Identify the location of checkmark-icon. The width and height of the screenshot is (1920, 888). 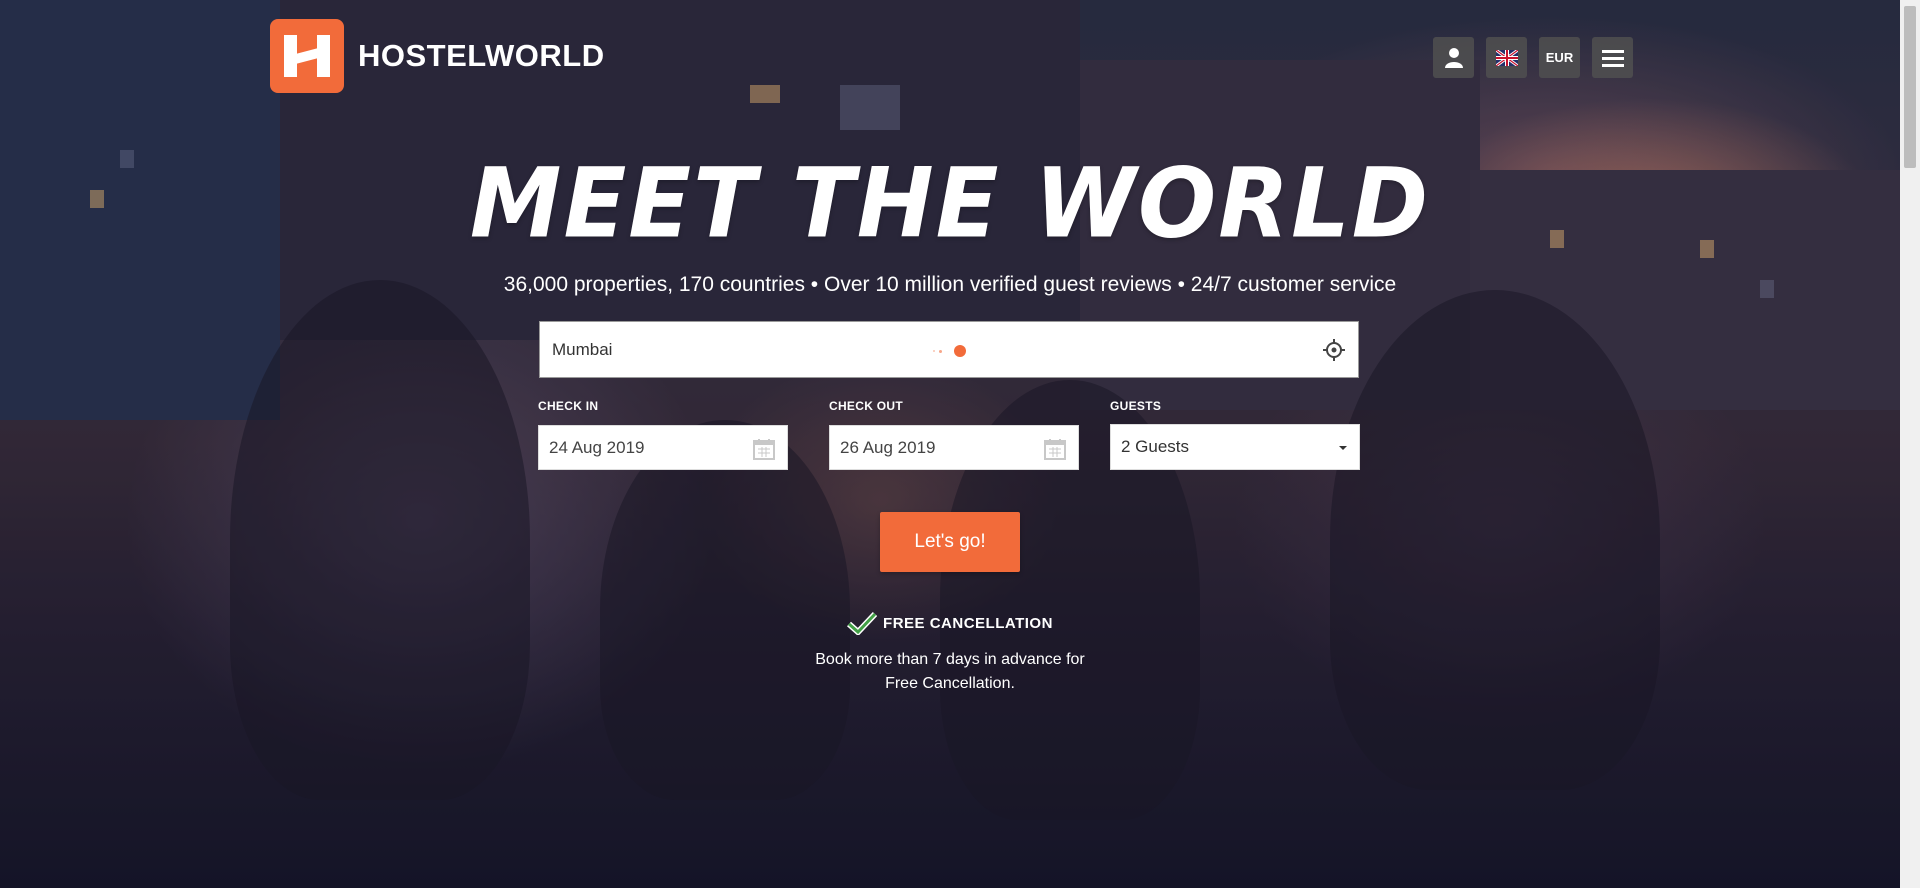
(862, 623).